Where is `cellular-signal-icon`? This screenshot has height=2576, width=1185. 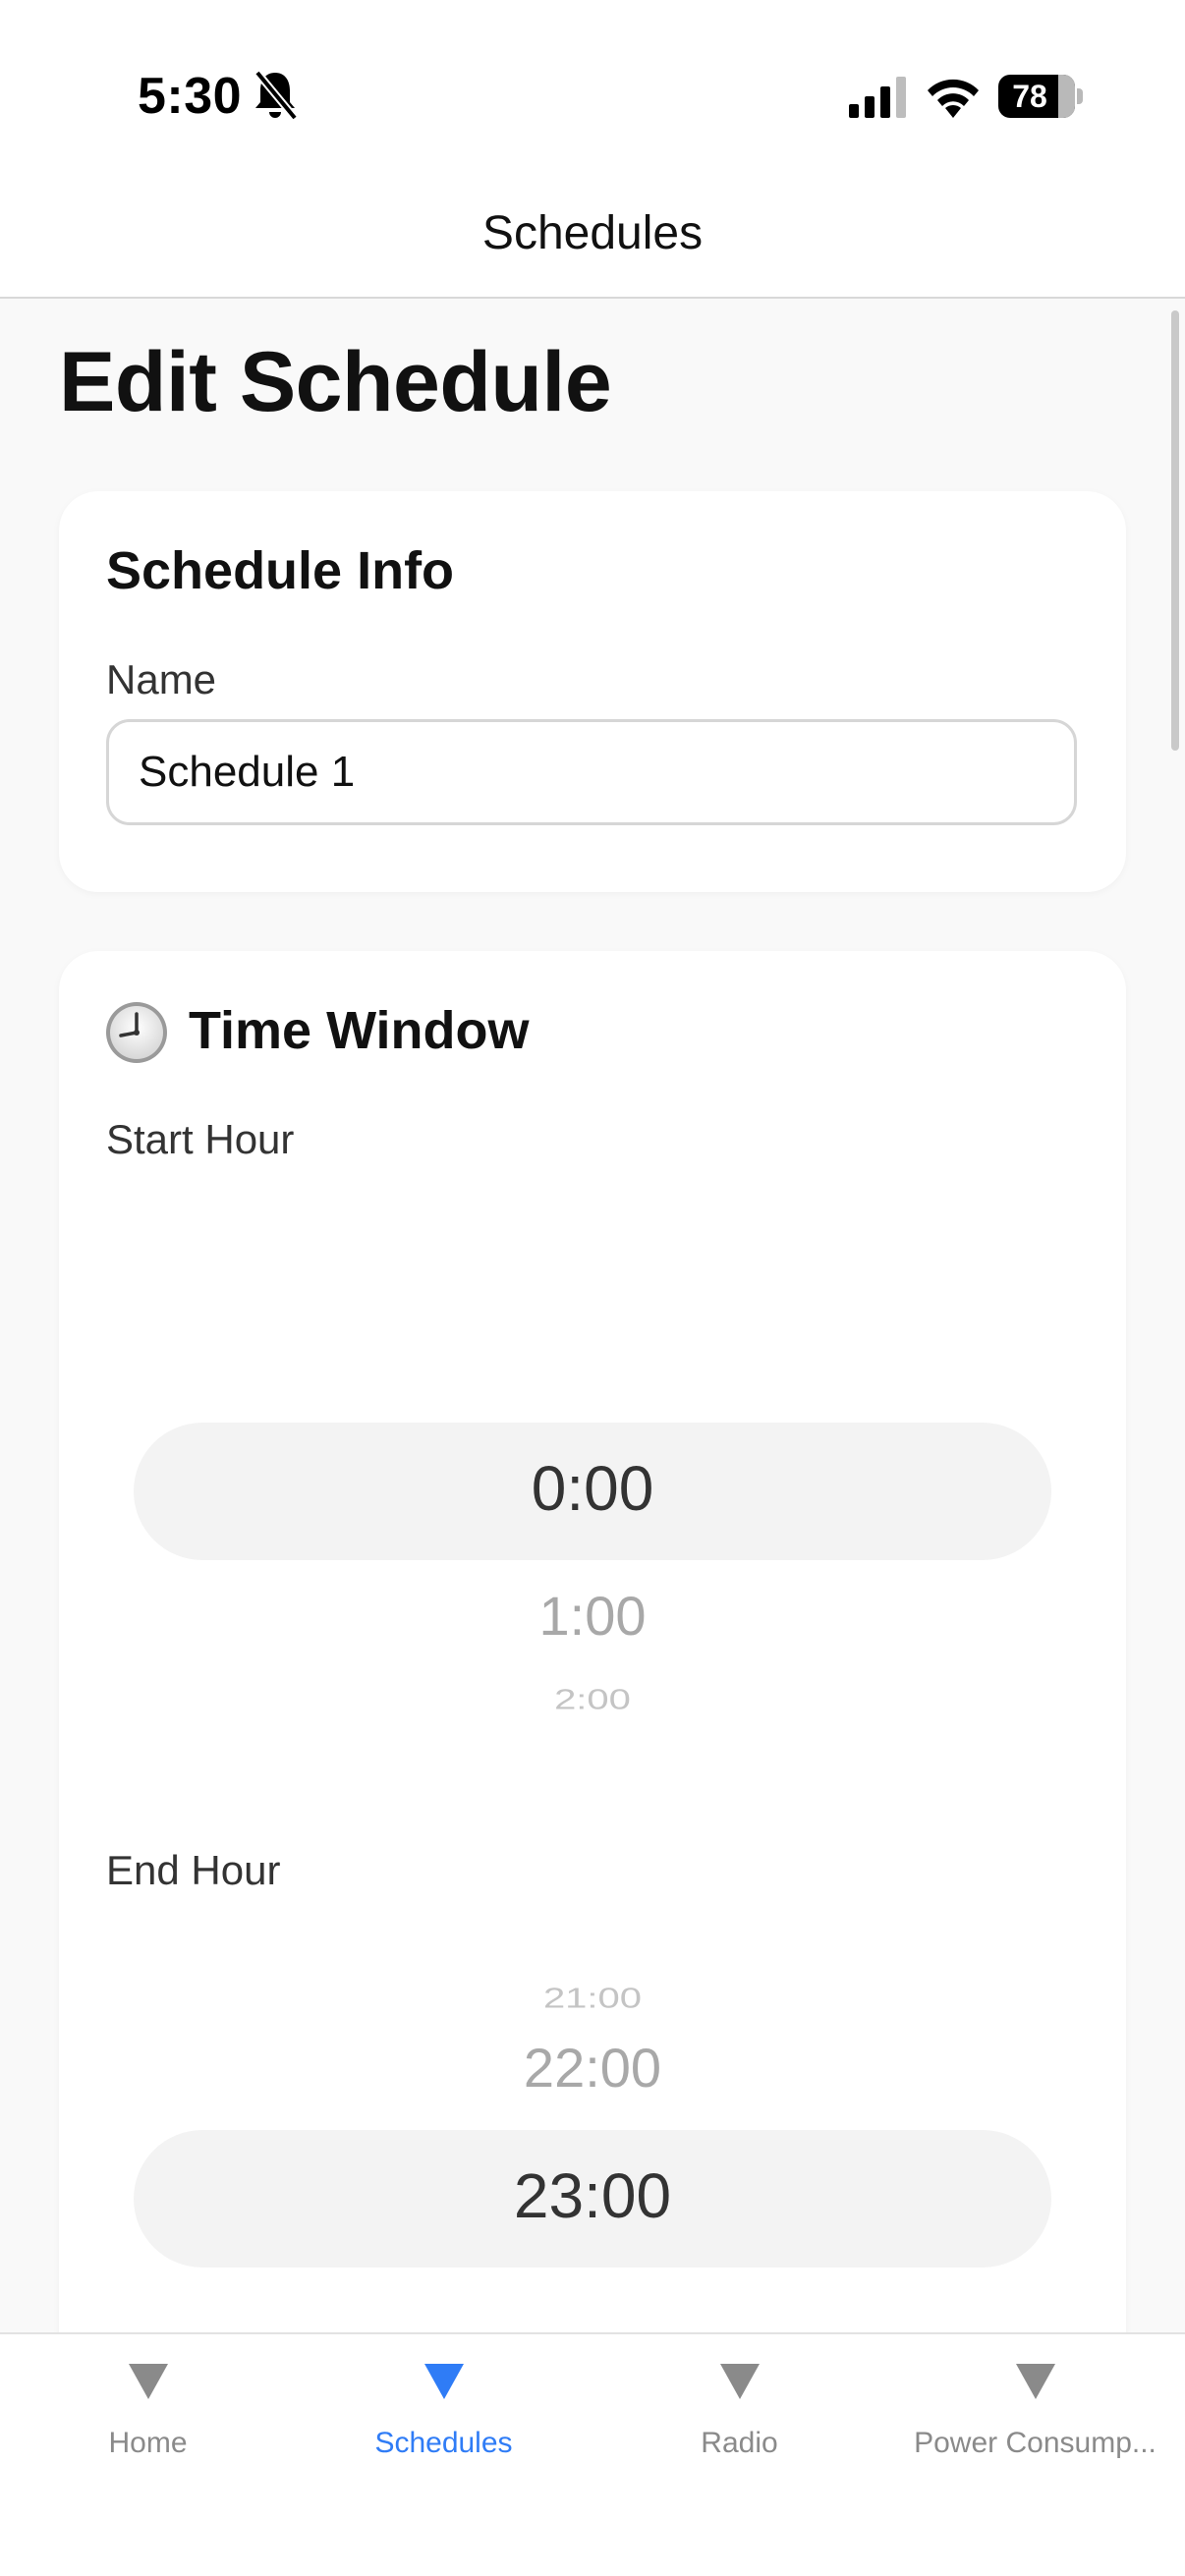
cellular-signal-icon is located at coordinates (878, 97).